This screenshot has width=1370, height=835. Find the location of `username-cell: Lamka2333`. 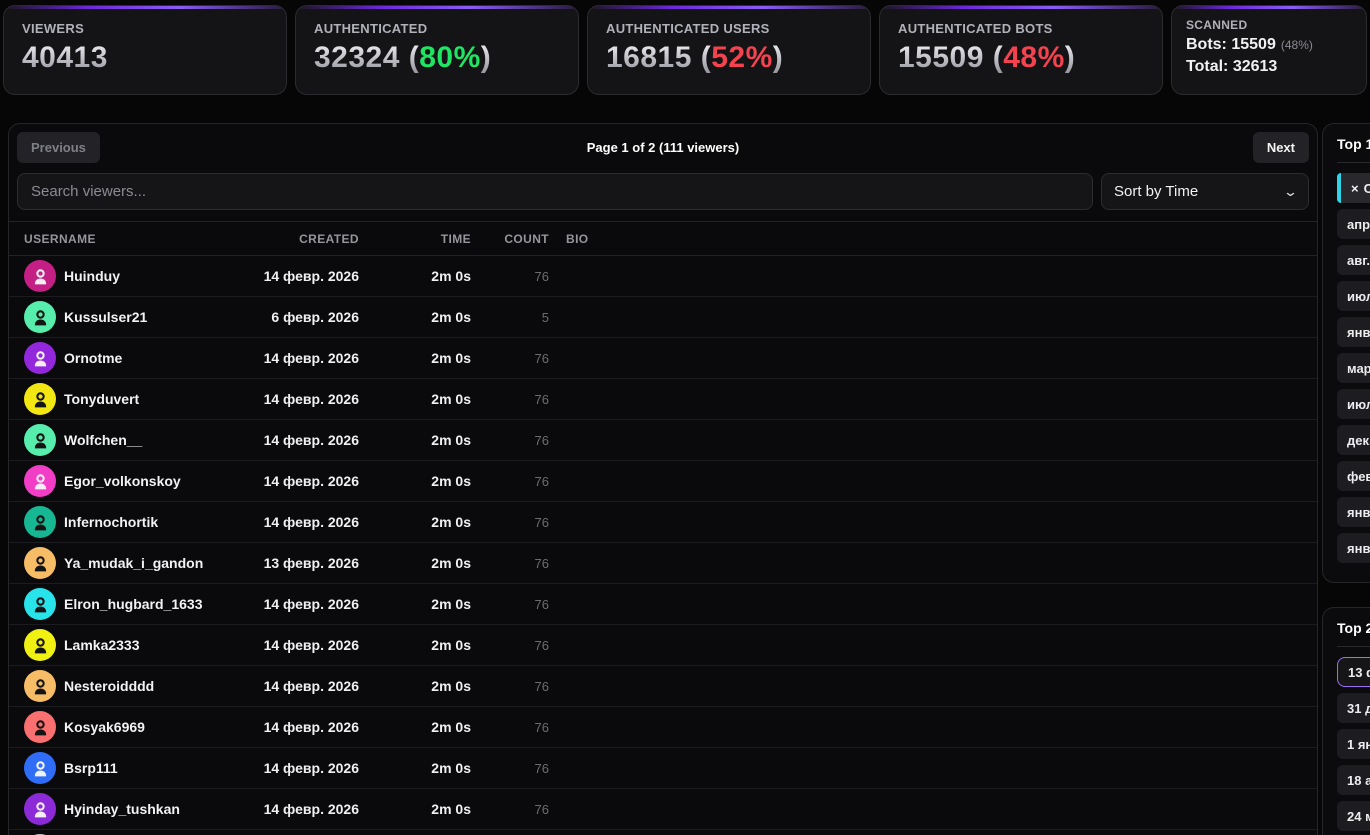

username-cell: Lamka2333 is located at coordinates (102, 645).